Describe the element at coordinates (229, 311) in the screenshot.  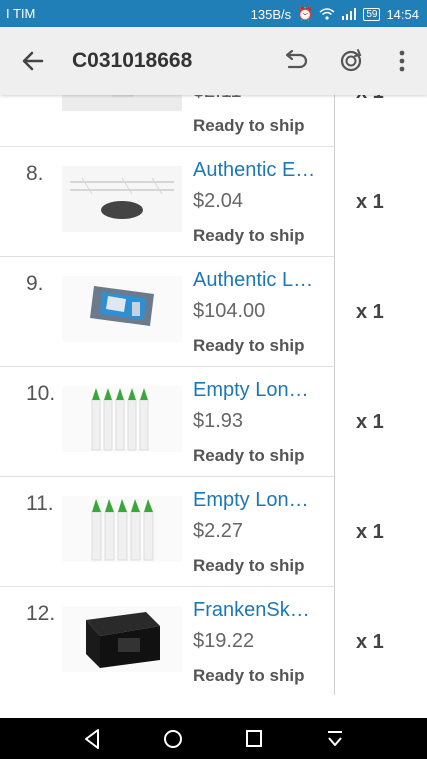
I see `item-price: $104.00` at that location.